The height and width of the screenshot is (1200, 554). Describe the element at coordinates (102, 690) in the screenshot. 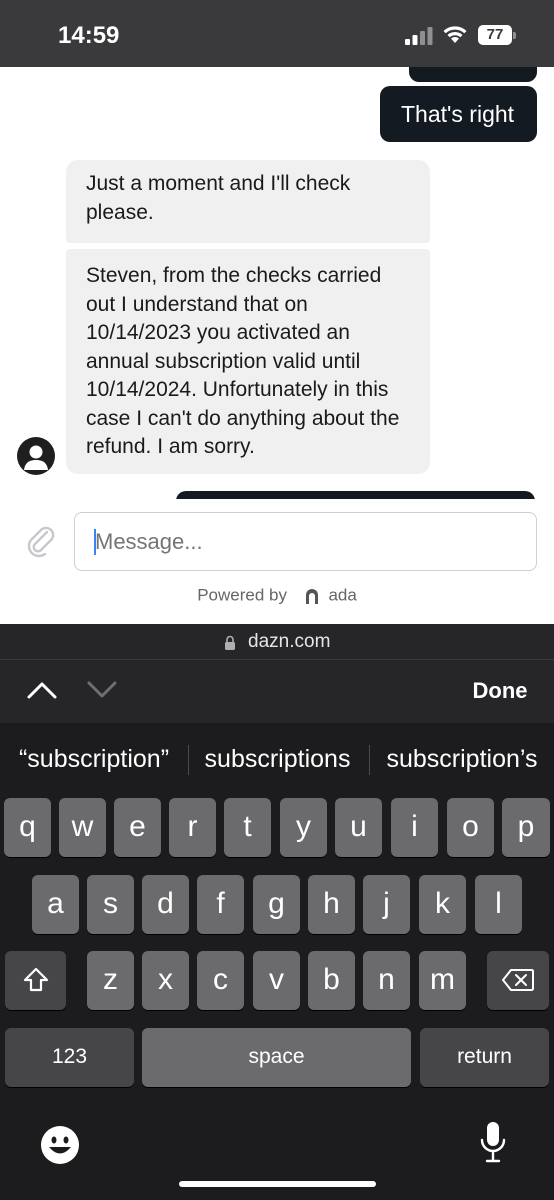

I see `chevron-down-icon` at that location.